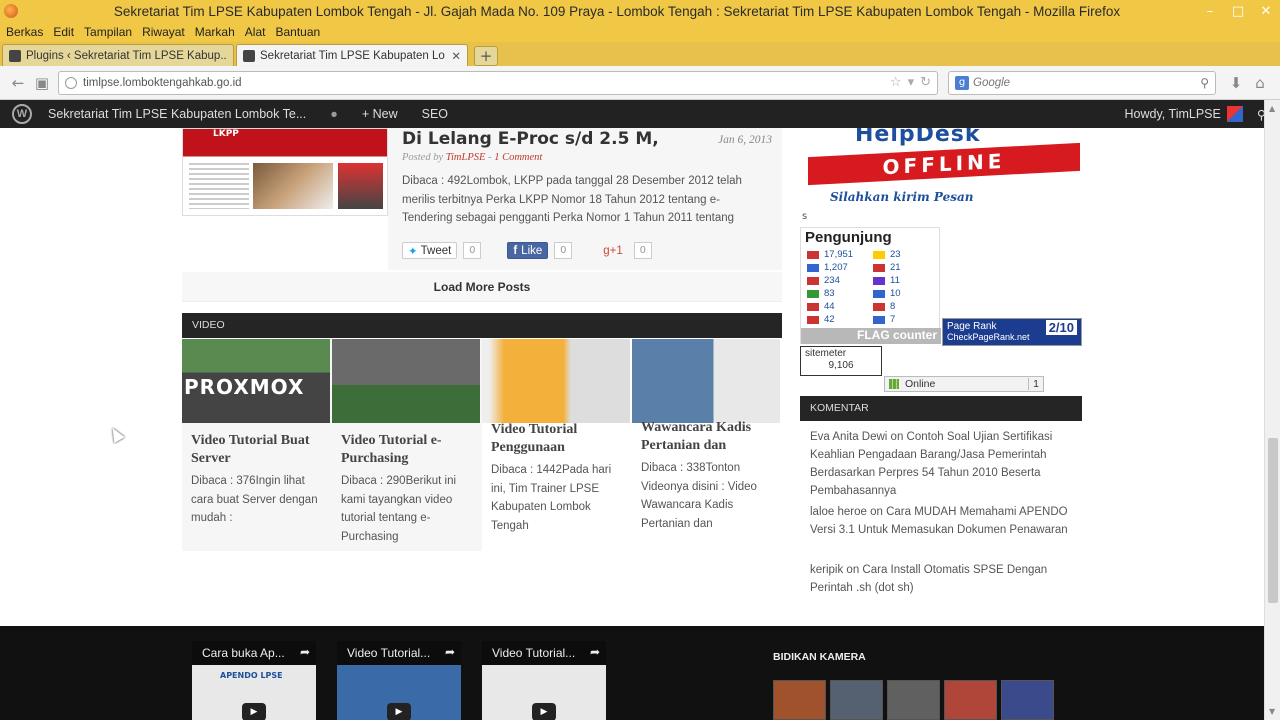  Describe the element at coordinates (585, 139) in the screenshot. I see `post-title: Di Lelang E-Proc s/d 2.5 M,` at that location.